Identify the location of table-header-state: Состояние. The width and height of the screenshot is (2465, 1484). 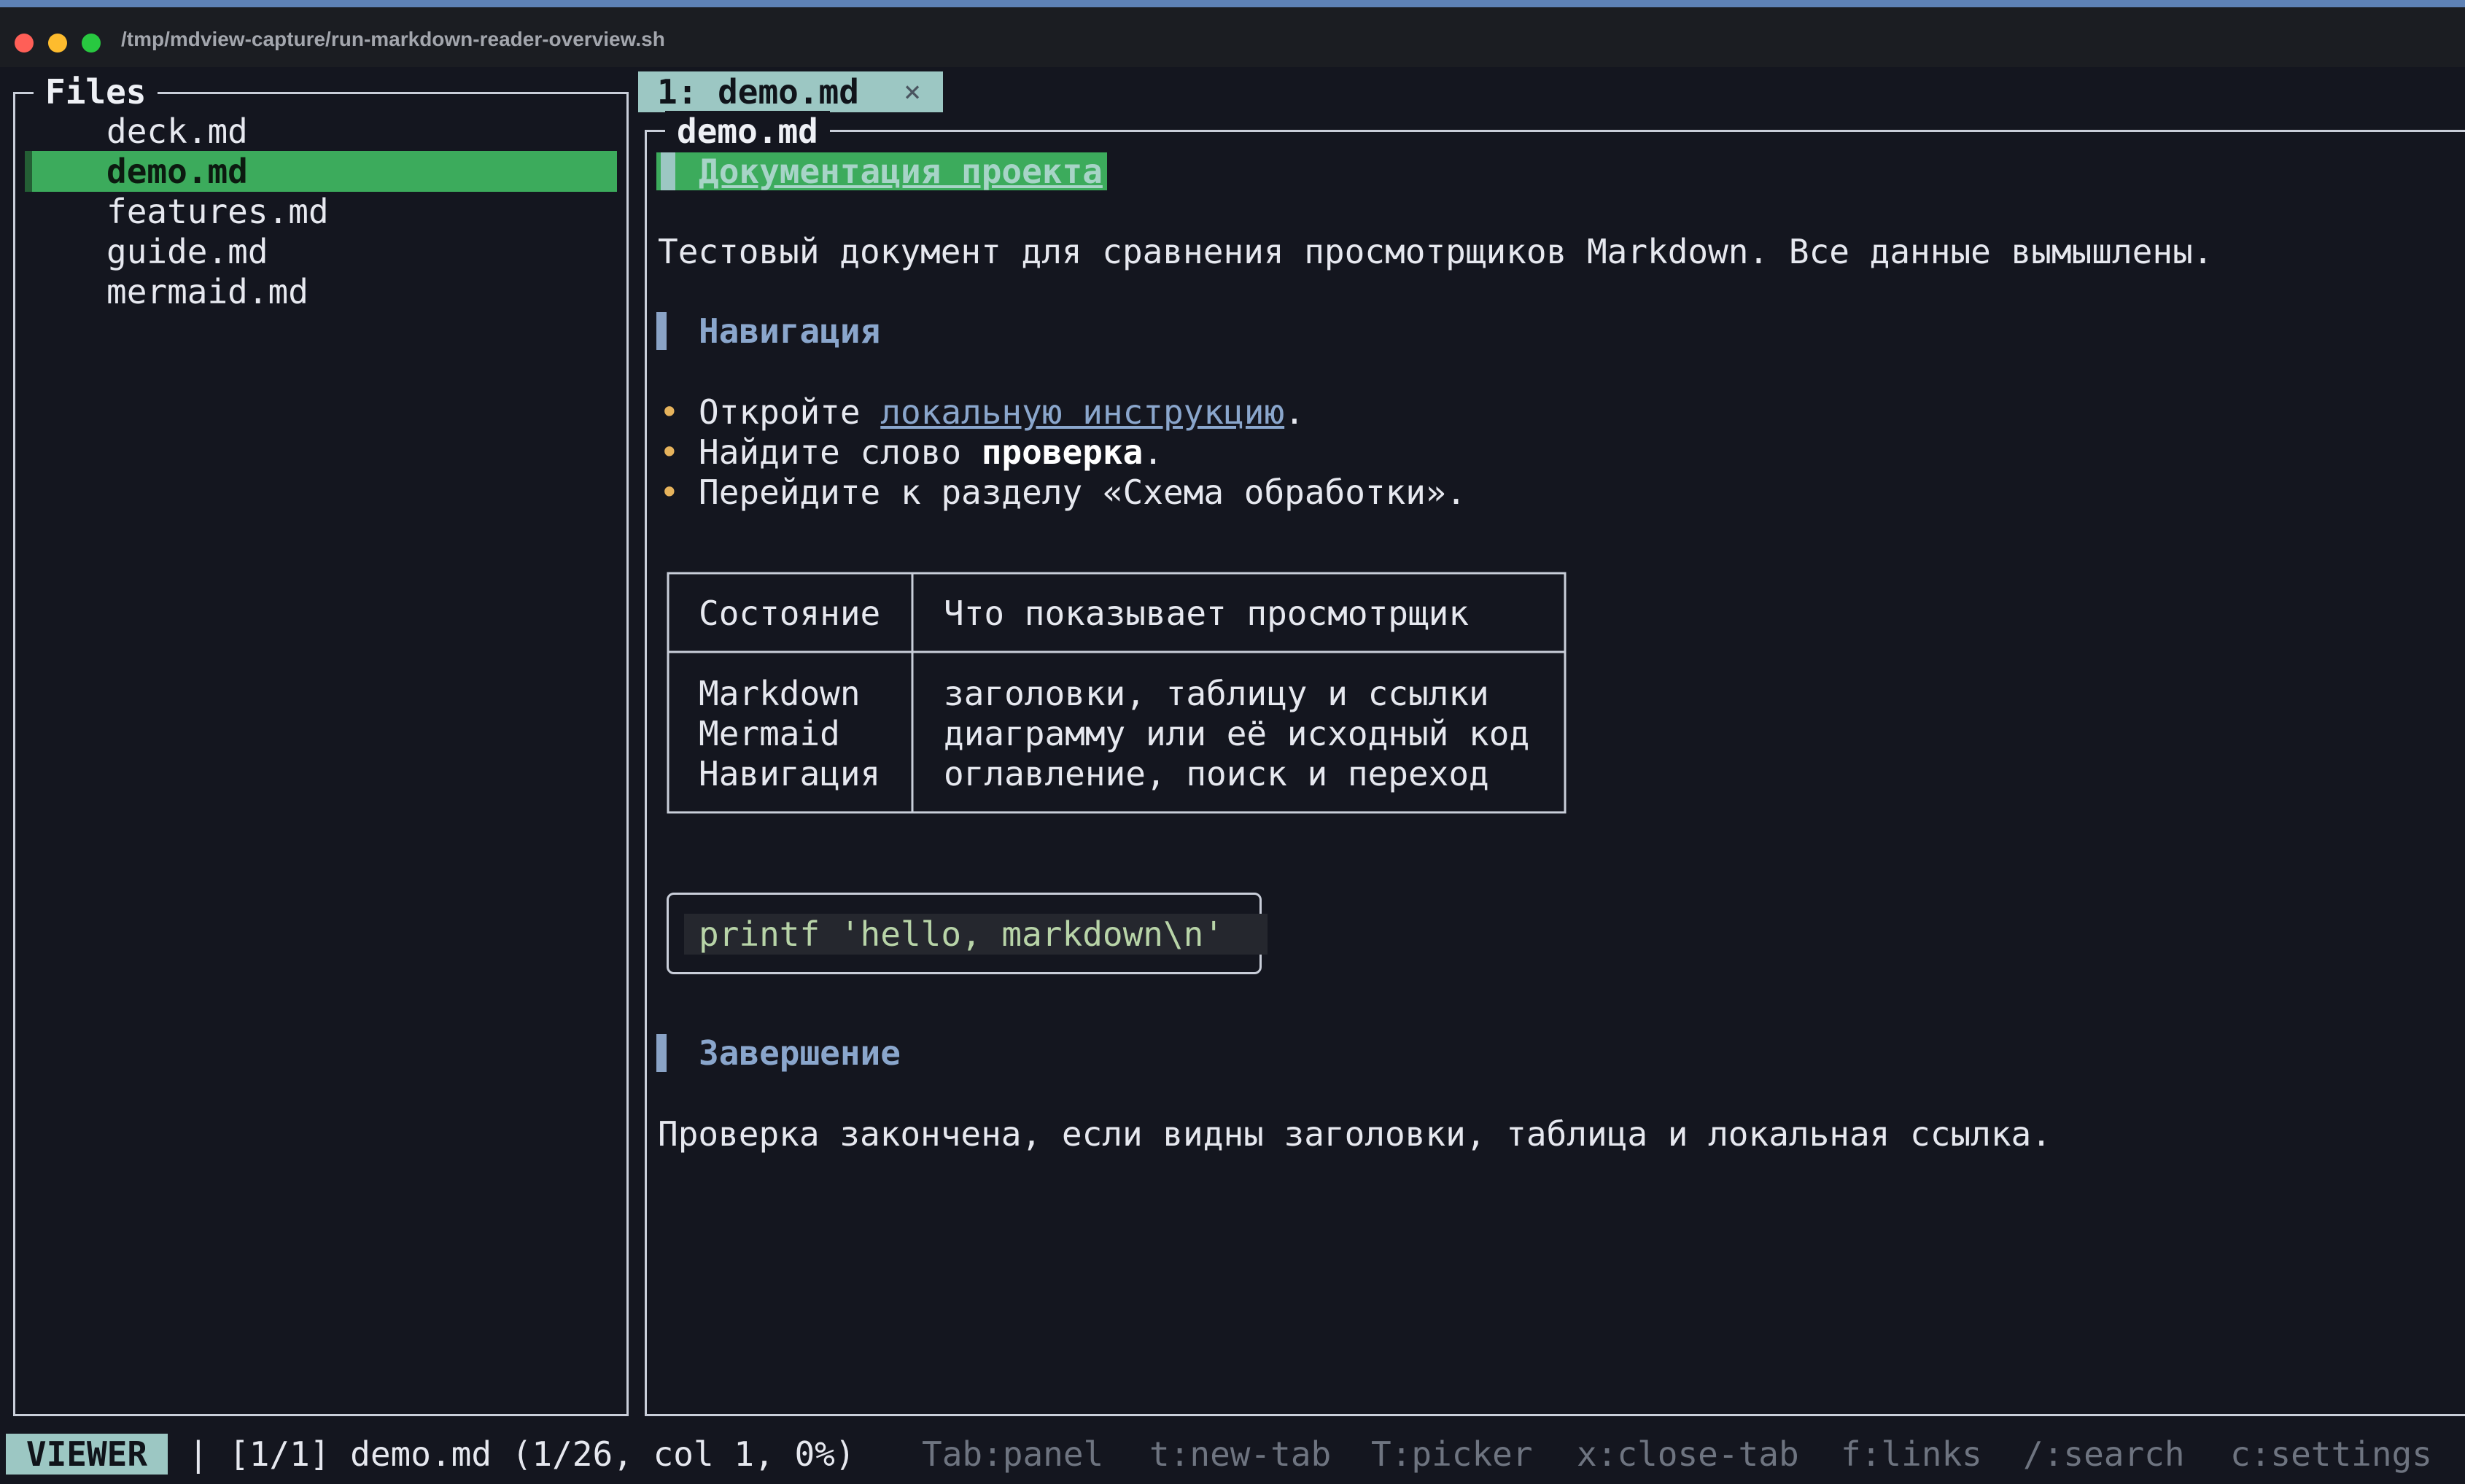
(790, 613).